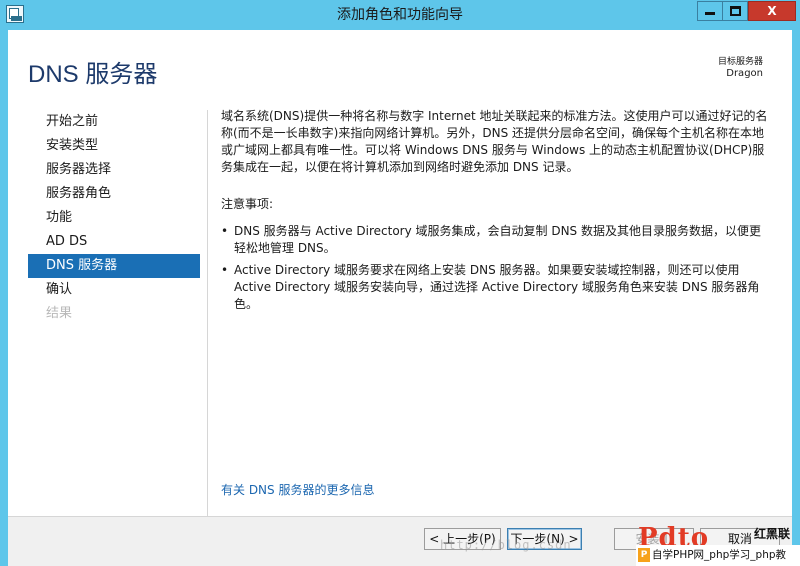  Describe the element at coordinates (506, 545) in the screenshot. I see `blog-watermark: http://blog.csdn` at that location.